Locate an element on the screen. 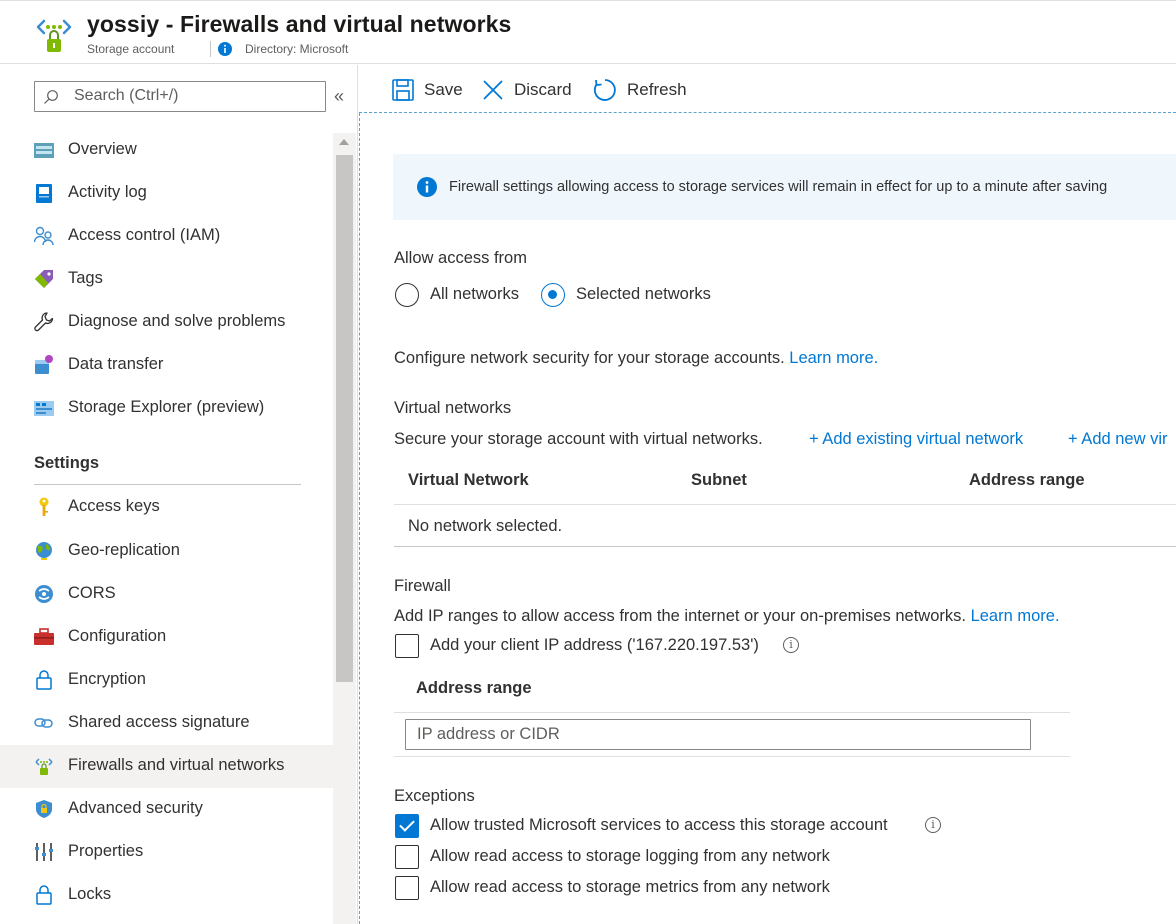 This screenshot has height=924, width=1176. wrench-icon is located at coordinates (44, 322).